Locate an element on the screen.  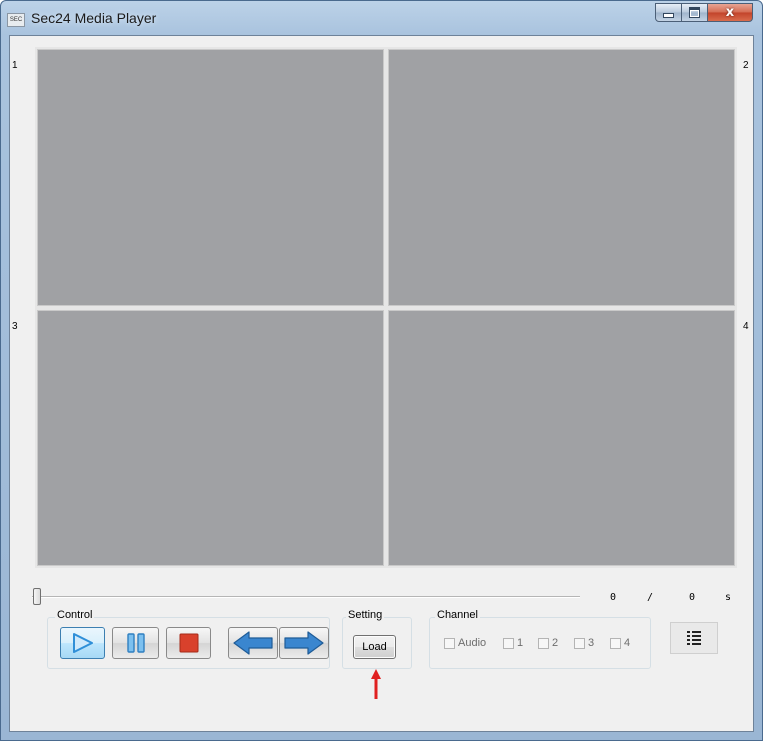
maximize-icon is located at coordinates (694, 12).